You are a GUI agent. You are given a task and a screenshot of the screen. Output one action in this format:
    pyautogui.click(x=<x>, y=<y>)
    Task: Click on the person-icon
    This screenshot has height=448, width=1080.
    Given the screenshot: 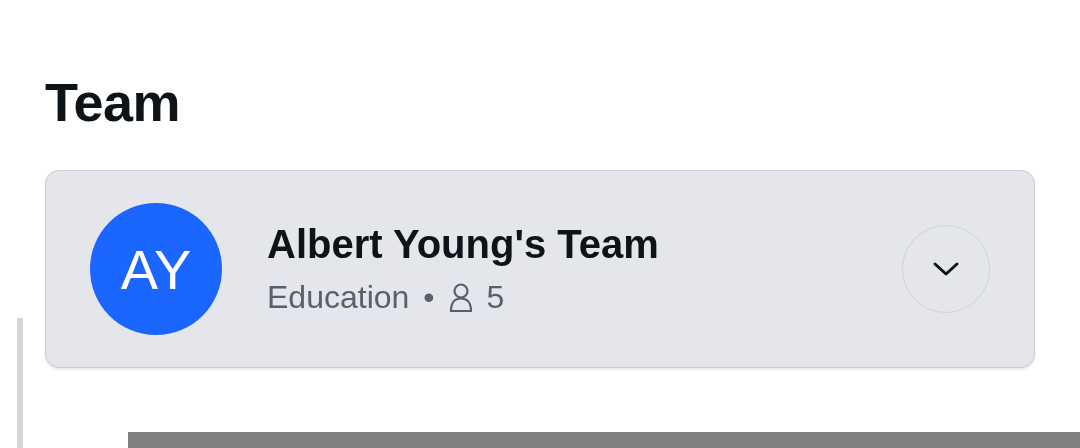 What is the action you would take?
    pyautogui.click(x=460, y=297)
    